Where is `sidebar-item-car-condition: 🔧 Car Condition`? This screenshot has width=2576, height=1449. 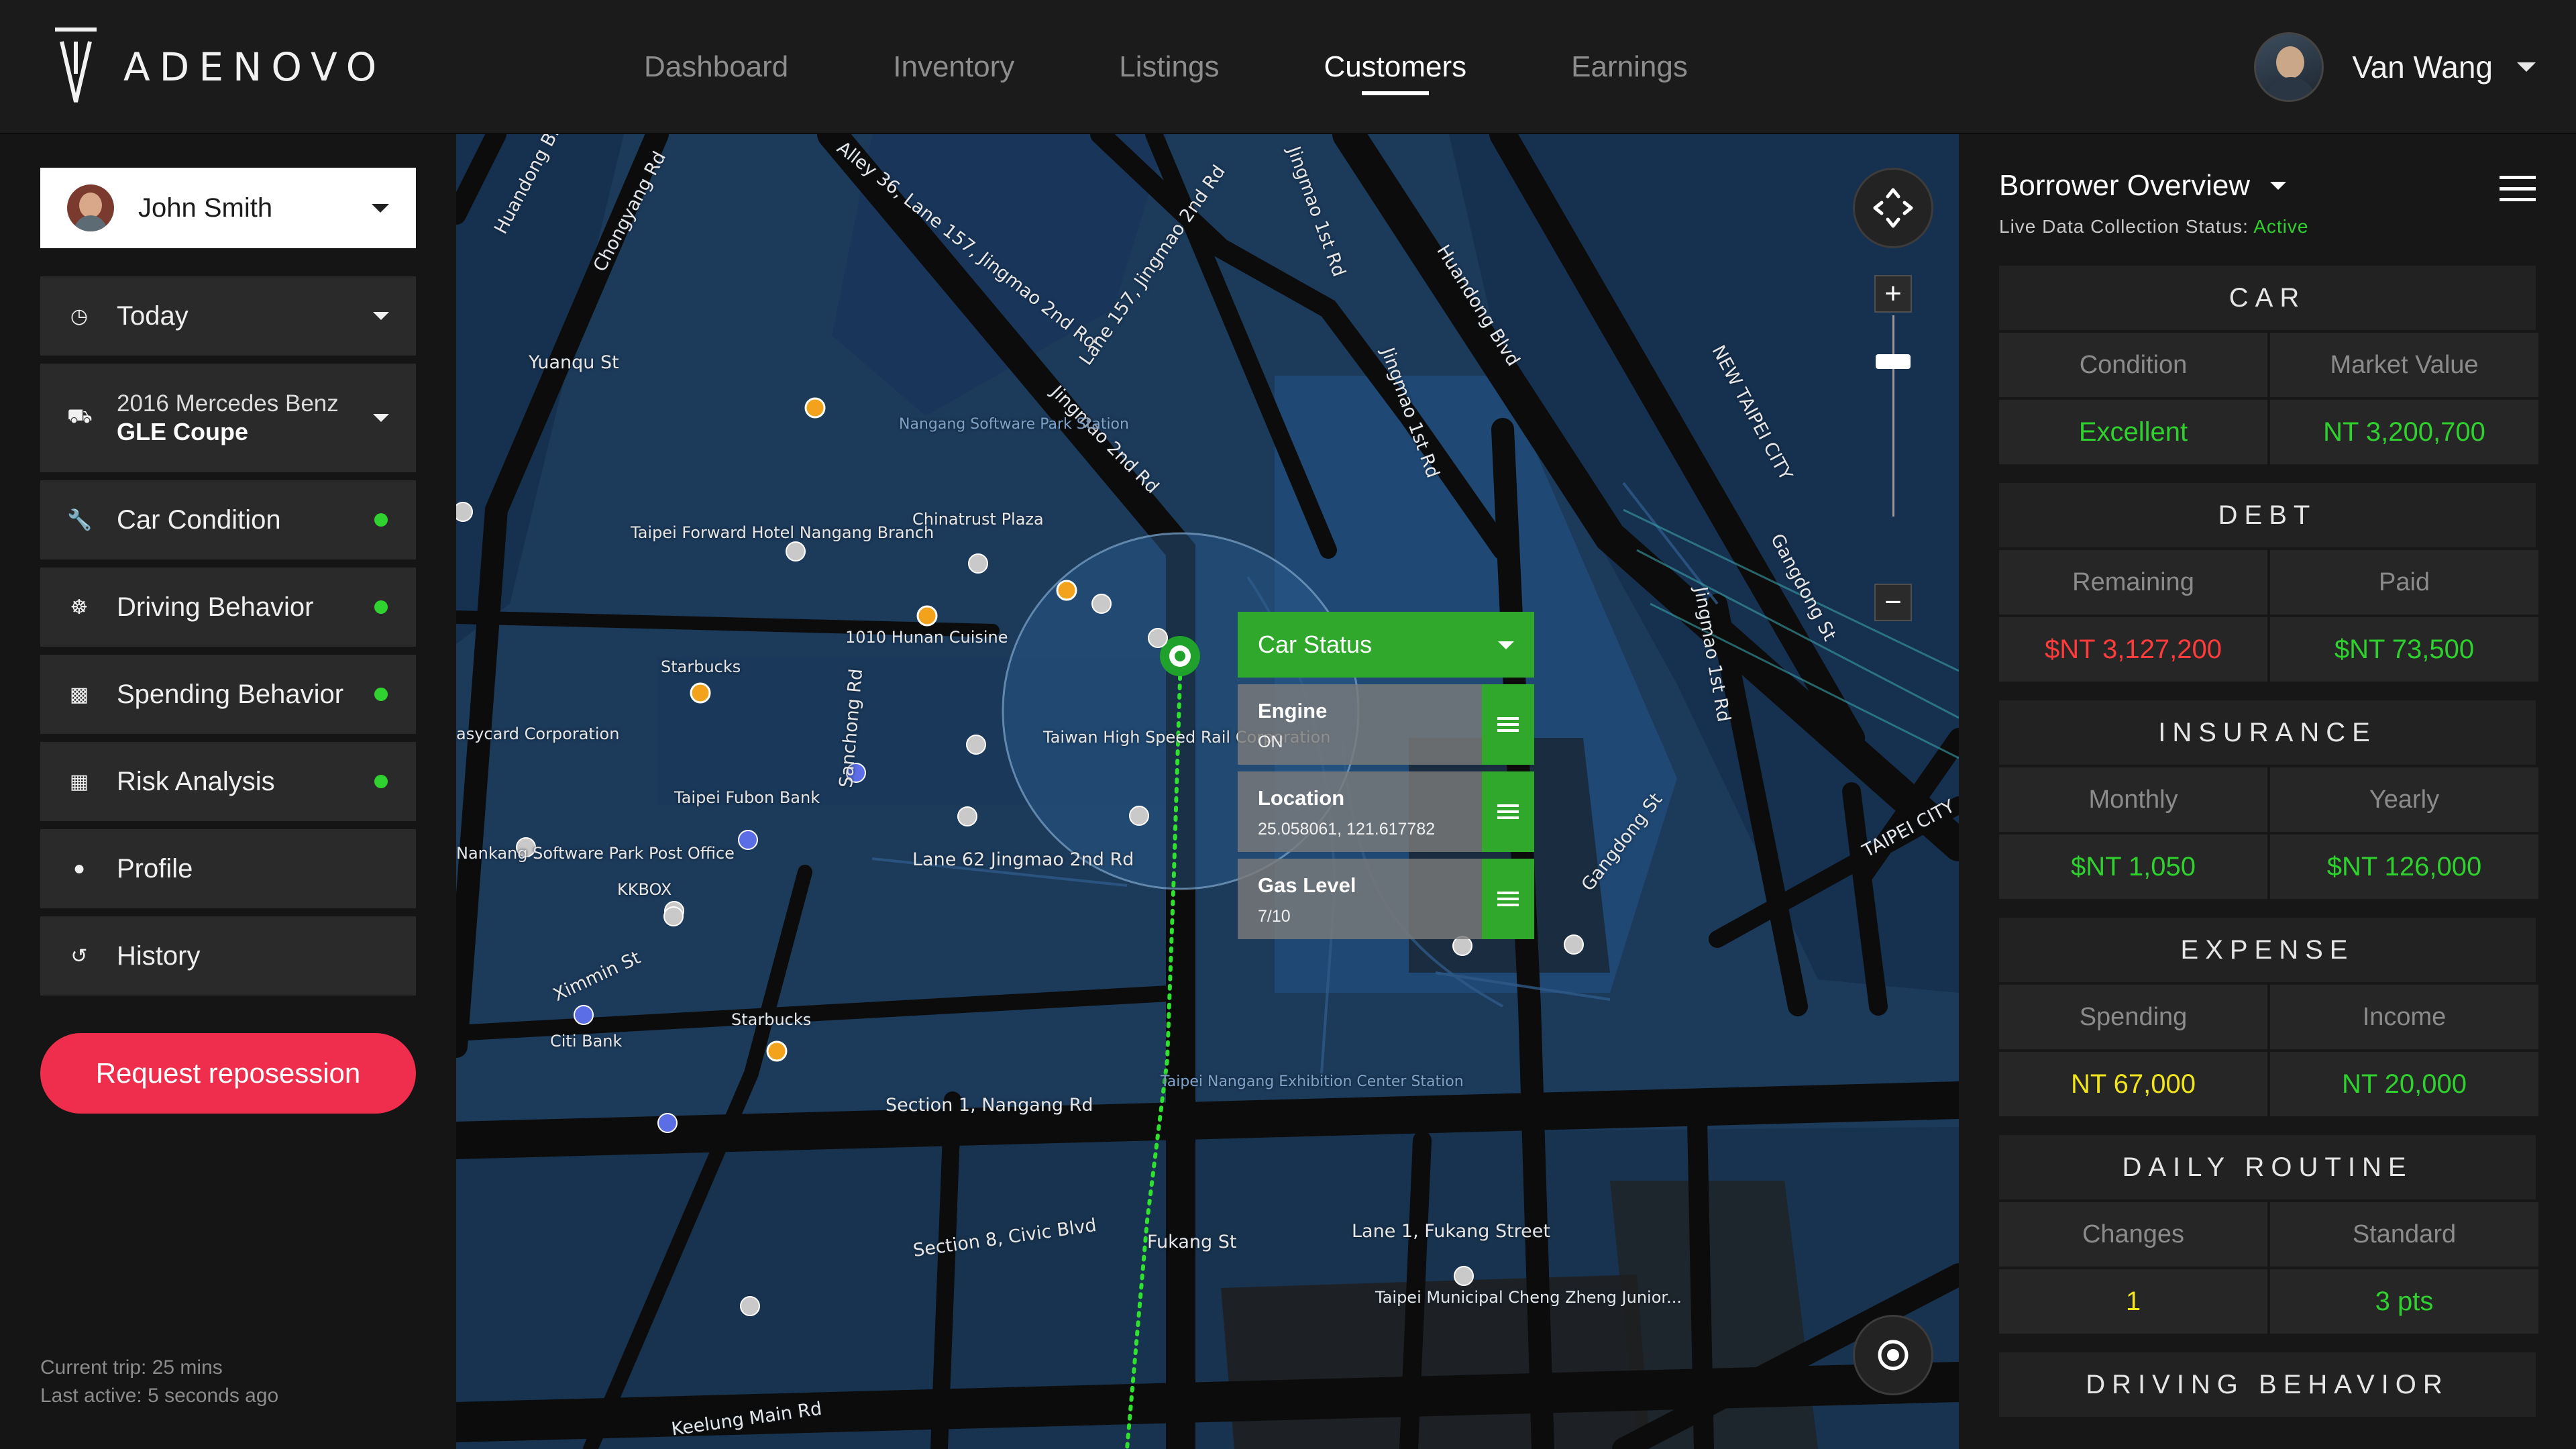 sidebar-item-car-condition: 🔧 Car Condition is located at coordinates (228, 519).